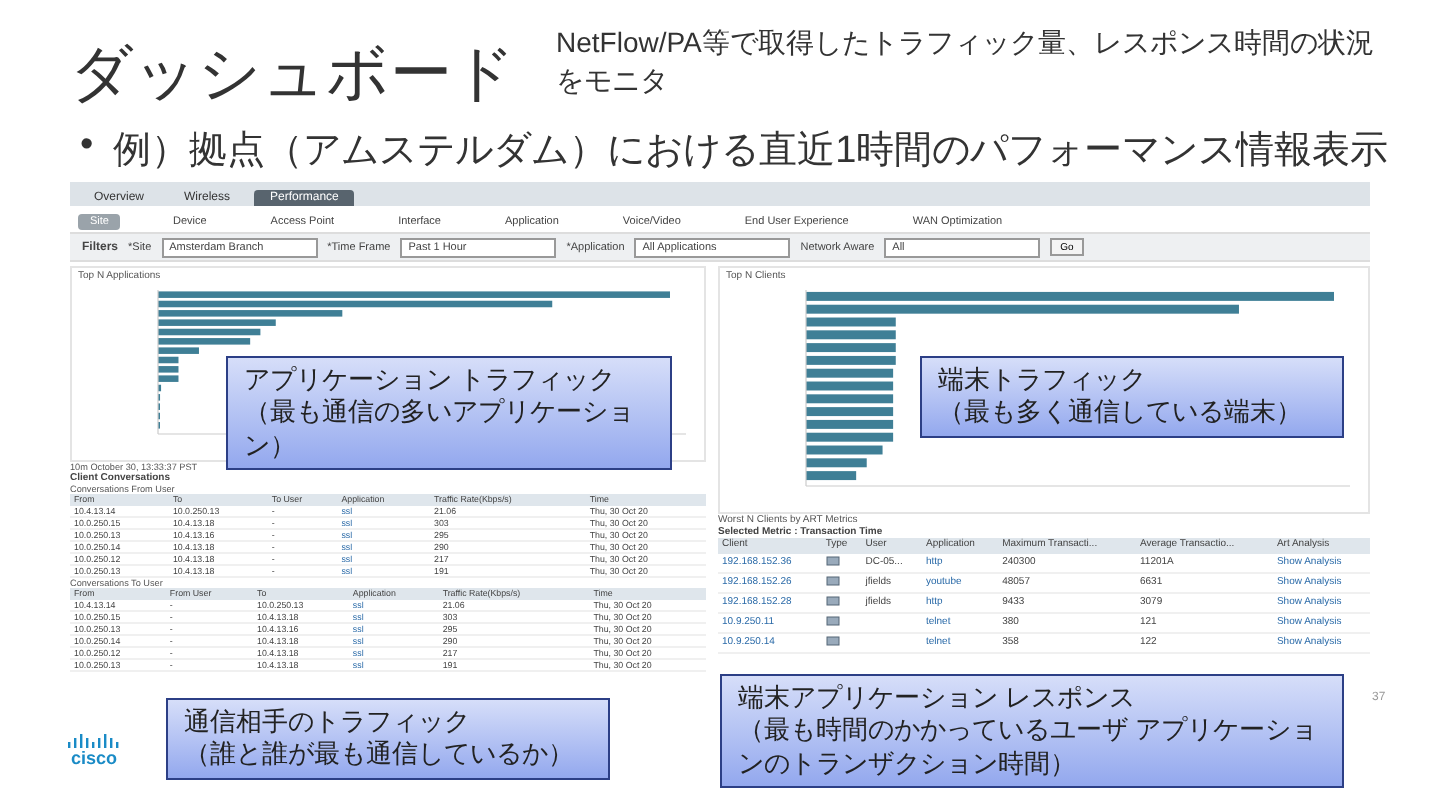 The width and height of the screenshot is (1440, 810). Describe the element at coordinates (93, 758) in the screenshot. I see `logo-text: cisco` at that location.